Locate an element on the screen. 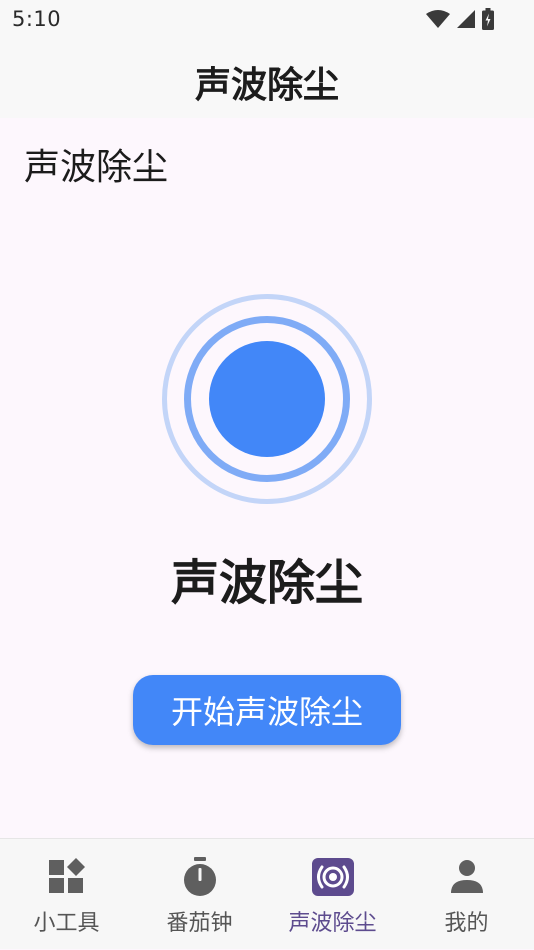  bottom-nav: 小工具 番茄钟 声波除尘 我的 is located at coordinates (267, 893).